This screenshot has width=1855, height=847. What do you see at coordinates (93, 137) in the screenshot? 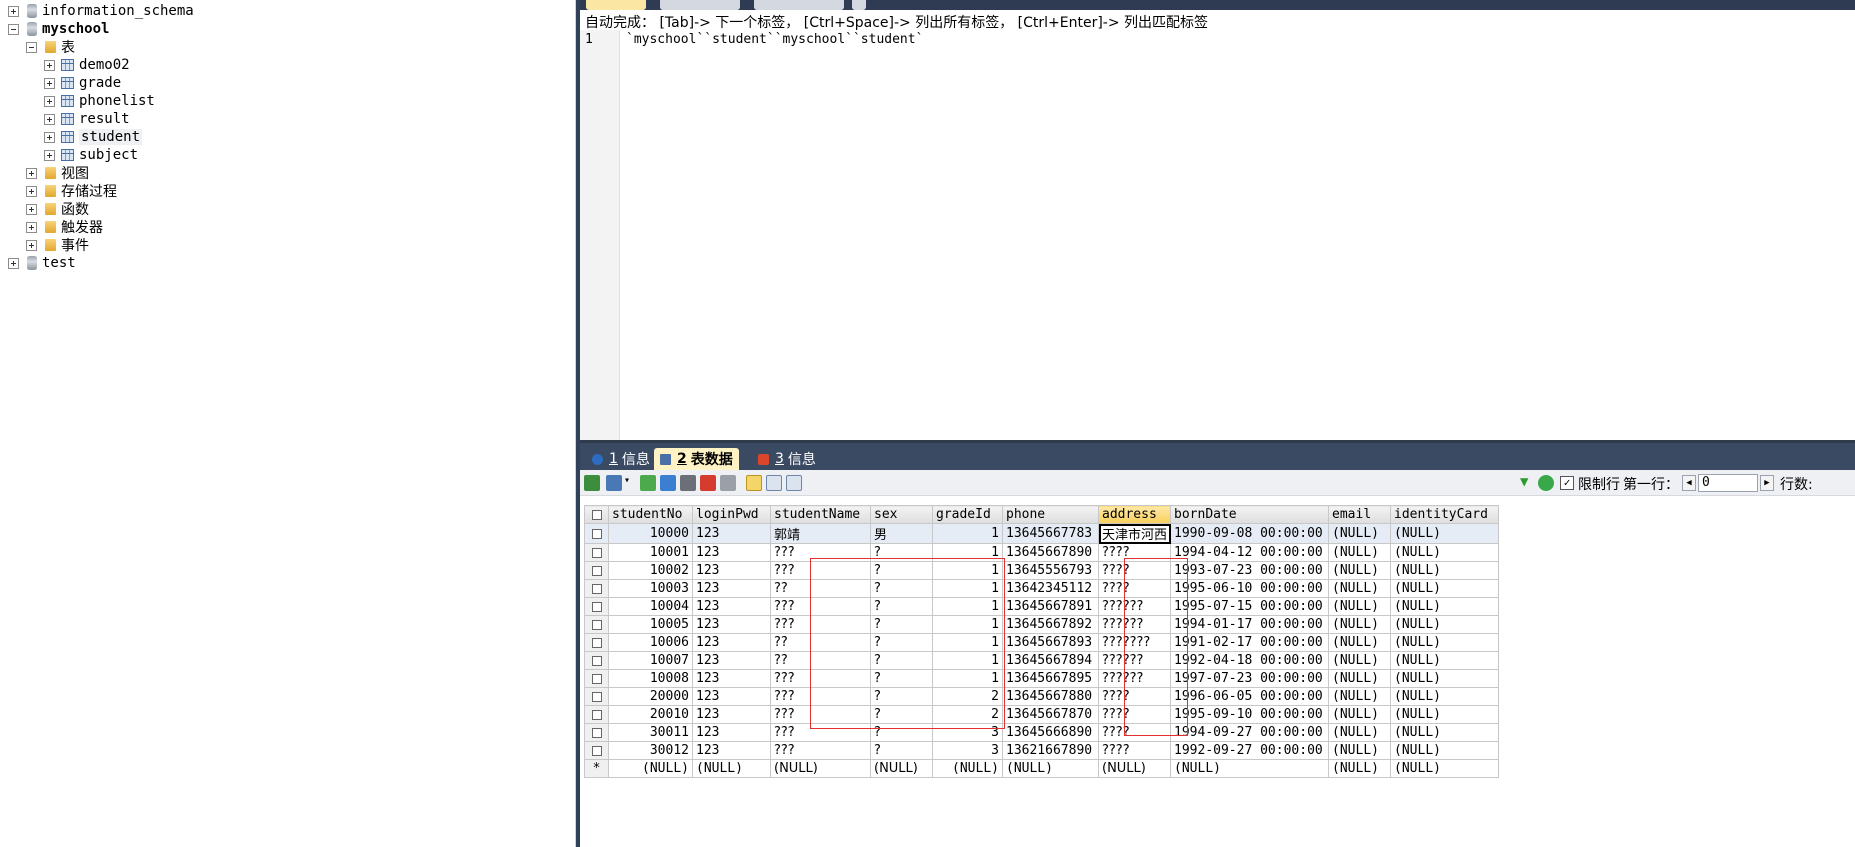
I see `tree-node-table: student` at bounding box center [93, 137].